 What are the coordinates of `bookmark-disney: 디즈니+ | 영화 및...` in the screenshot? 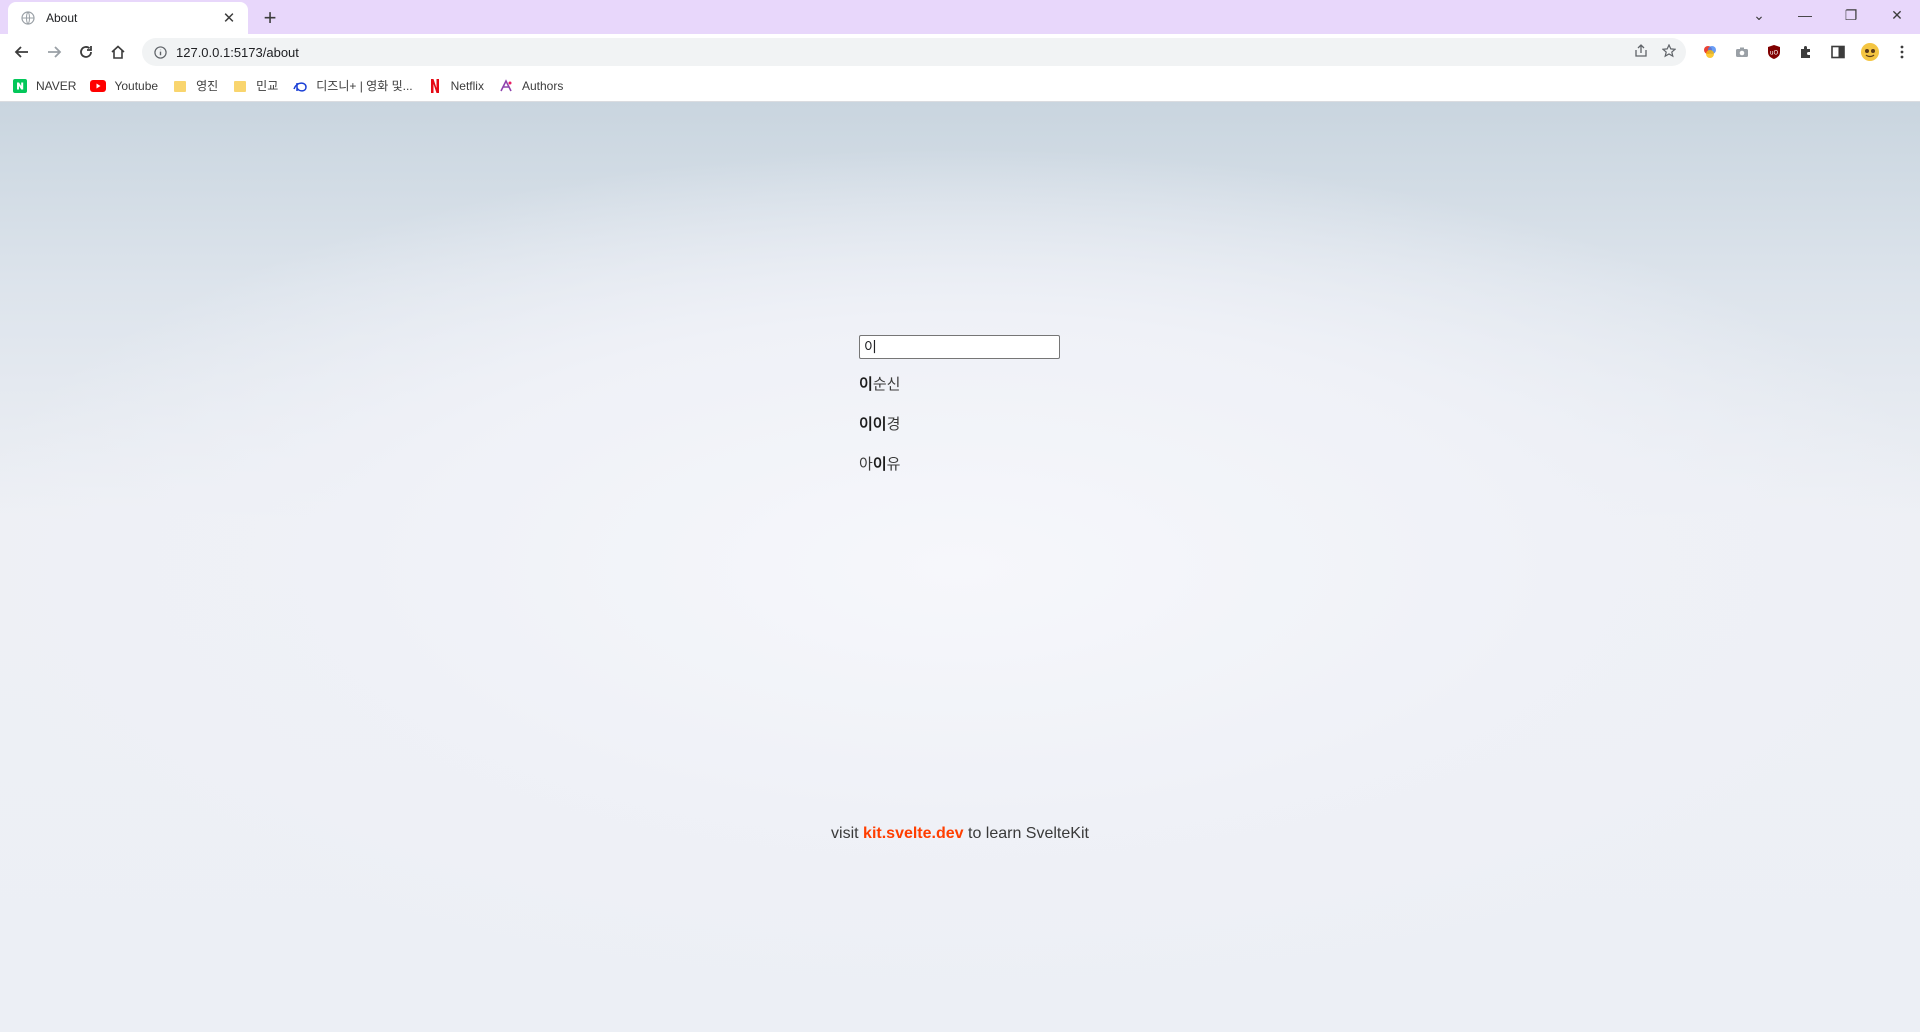 It's located at (352, 85).